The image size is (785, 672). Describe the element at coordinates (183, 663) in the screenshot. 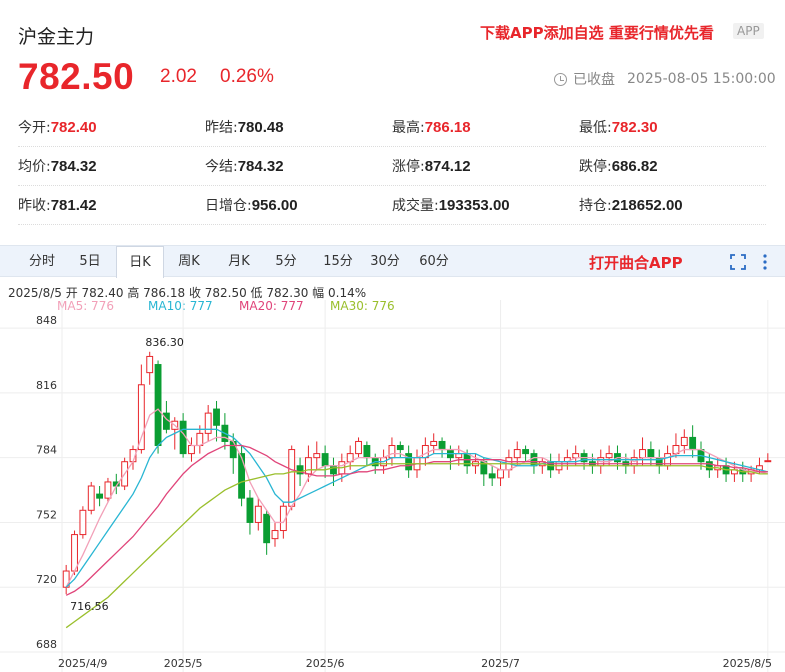

I see `x-tick-label: 2025/5` at that location.